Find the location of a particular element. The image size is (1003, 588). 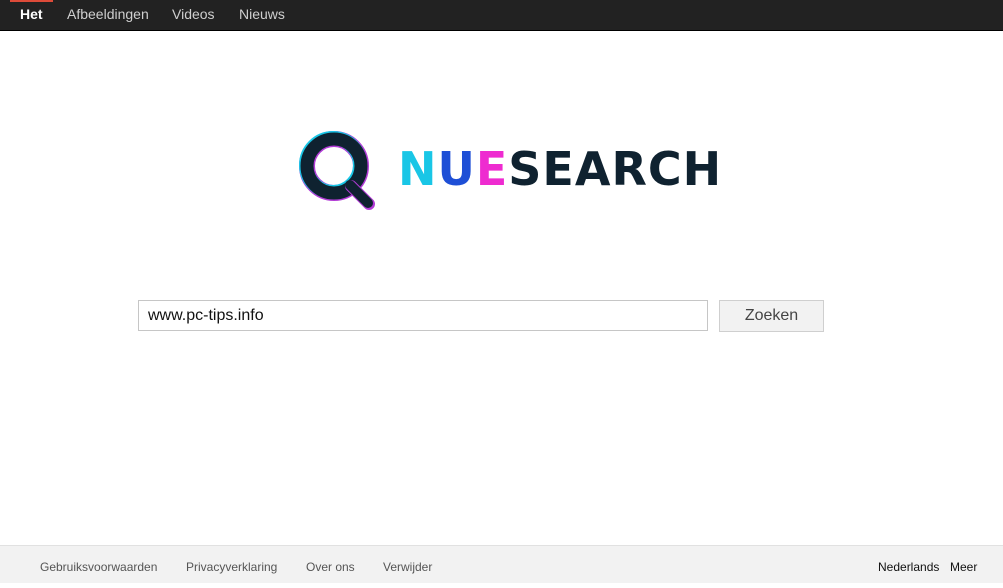

logo-wordmark: NUESEARCH is located at coordinates (560, 169).